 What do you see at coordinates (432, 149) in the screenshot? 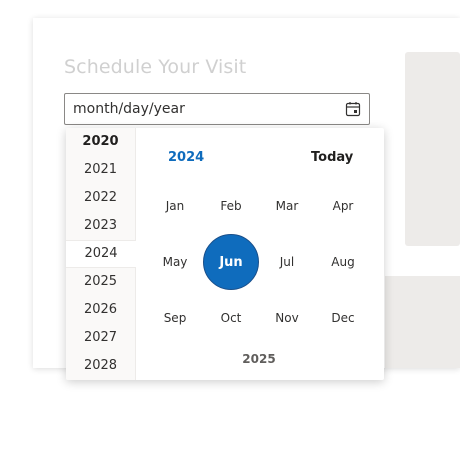
I see `side-panel` at bounding box center [432, 149].